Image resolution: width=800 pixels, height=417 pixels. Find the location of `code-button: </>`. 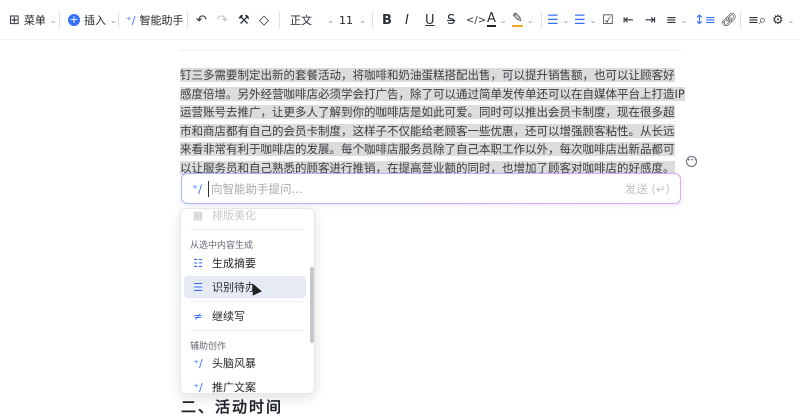

code-button: </> is located at coordinates (476, 20).